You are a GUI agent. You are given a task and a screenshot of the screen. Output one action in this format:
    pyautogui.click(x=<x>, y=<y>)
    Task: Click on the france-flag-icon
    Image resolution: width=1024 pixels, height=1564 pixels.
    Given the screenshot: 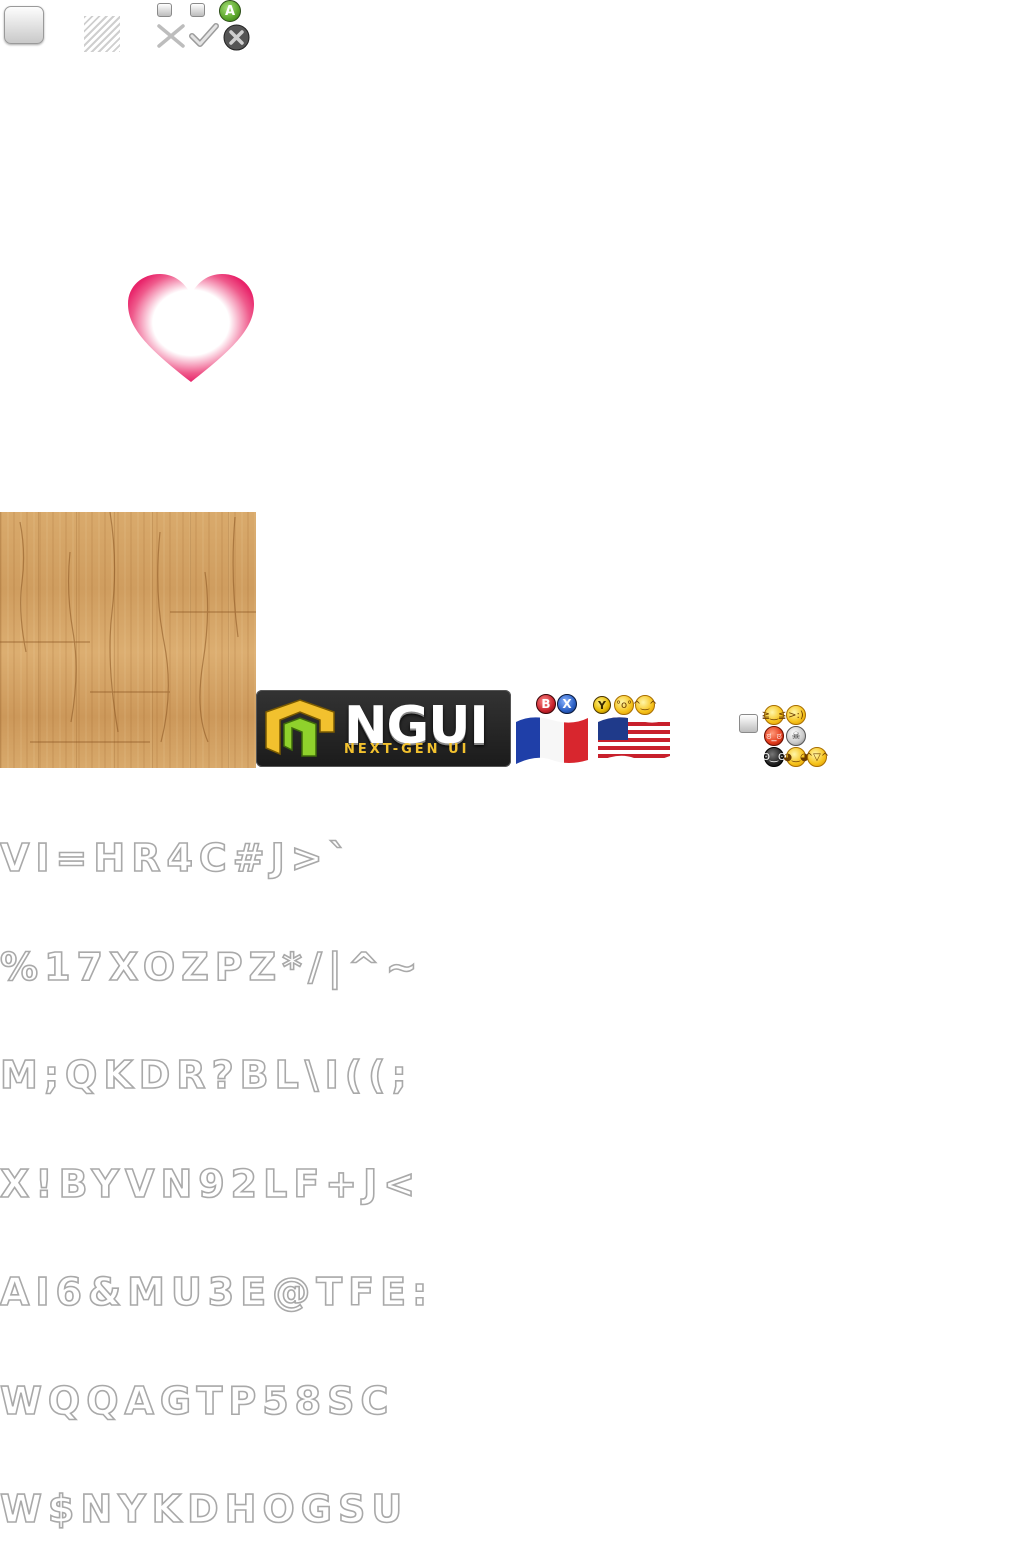 What is the action you would take?
    pyautogui.click(x=552, y=741)
    